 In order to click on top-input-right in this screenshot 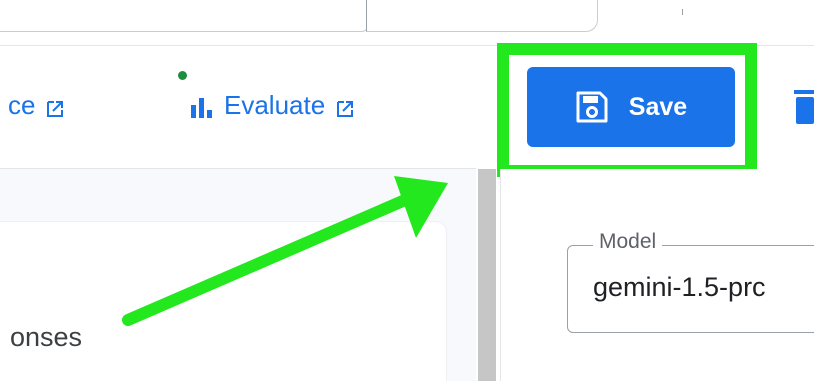, I will do `click(482, 16)`.